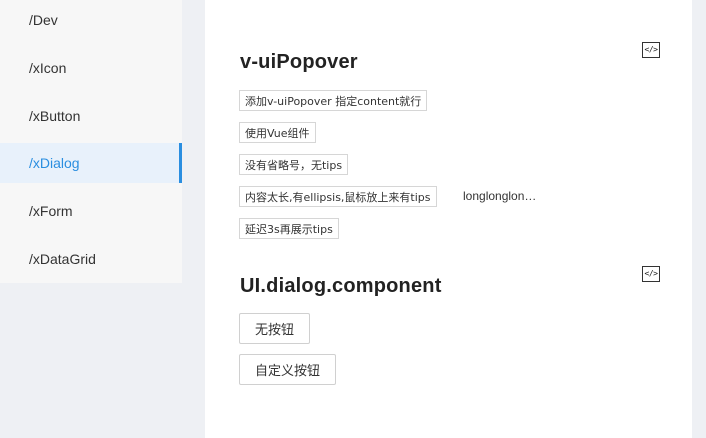 The image size is (706, 438). What do you see at coordinates (288, 369) in the screenshot?
I see `custom-buttons-dialog-button: 自定义按钮` at bounding box center [288, 369].